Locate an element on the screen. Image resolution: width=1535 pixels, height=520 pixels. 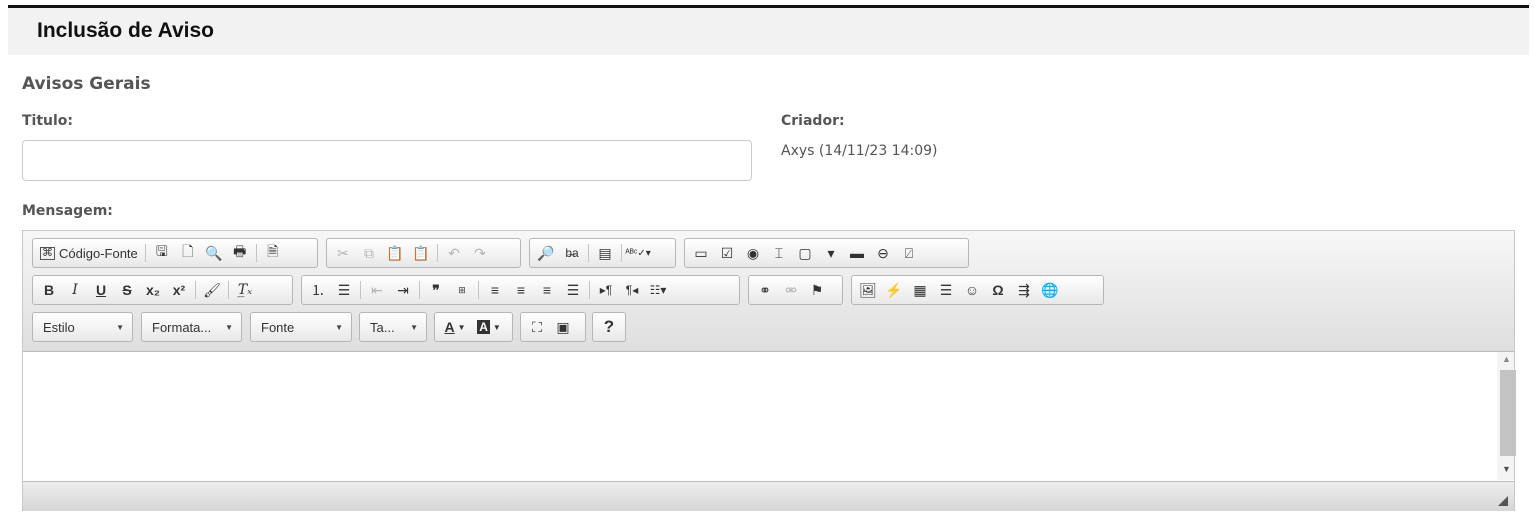
paste-button: 📋 is located at coordinates (395, 253).